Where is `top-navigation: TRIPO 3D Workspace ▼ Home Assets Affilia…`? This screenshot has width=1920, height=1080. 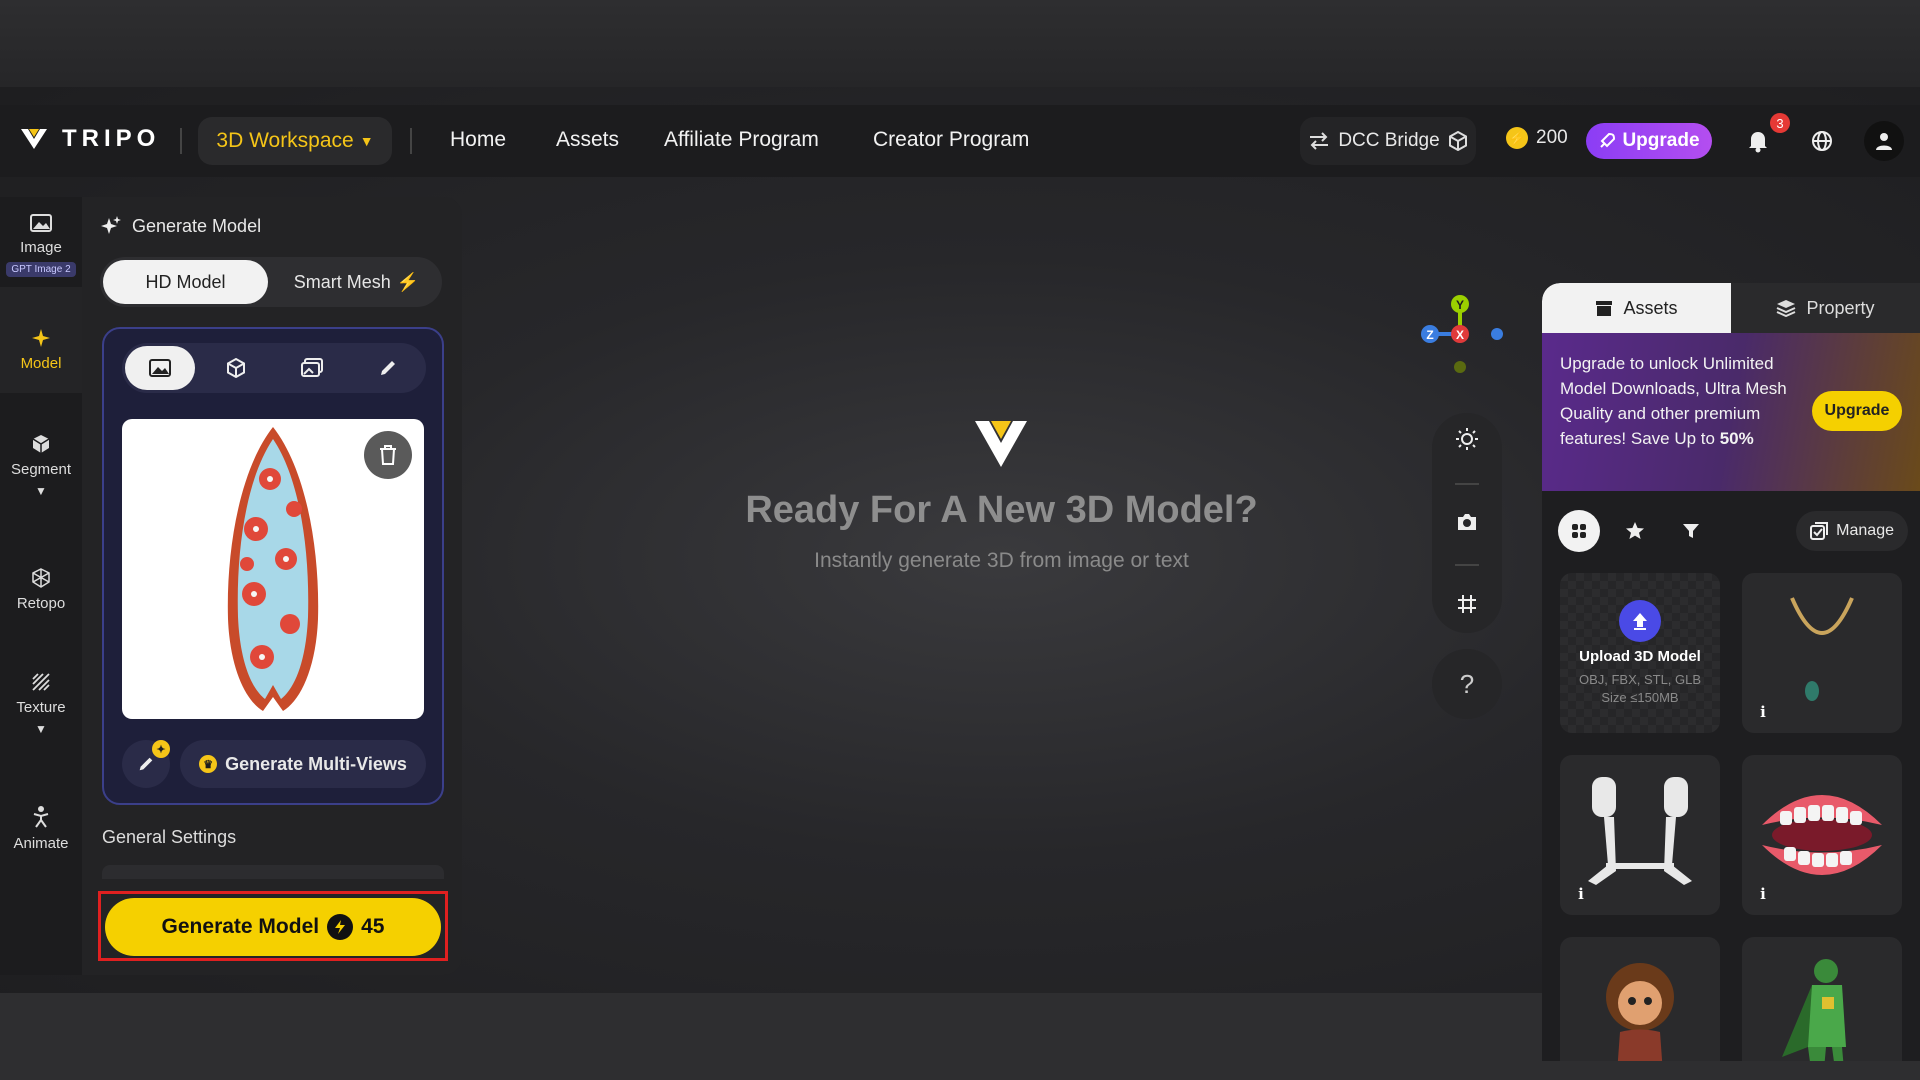
top-navigation: TRIPO 3D Workspace ▼ Home Assets Affilia… is located at coordinates (960, 141).